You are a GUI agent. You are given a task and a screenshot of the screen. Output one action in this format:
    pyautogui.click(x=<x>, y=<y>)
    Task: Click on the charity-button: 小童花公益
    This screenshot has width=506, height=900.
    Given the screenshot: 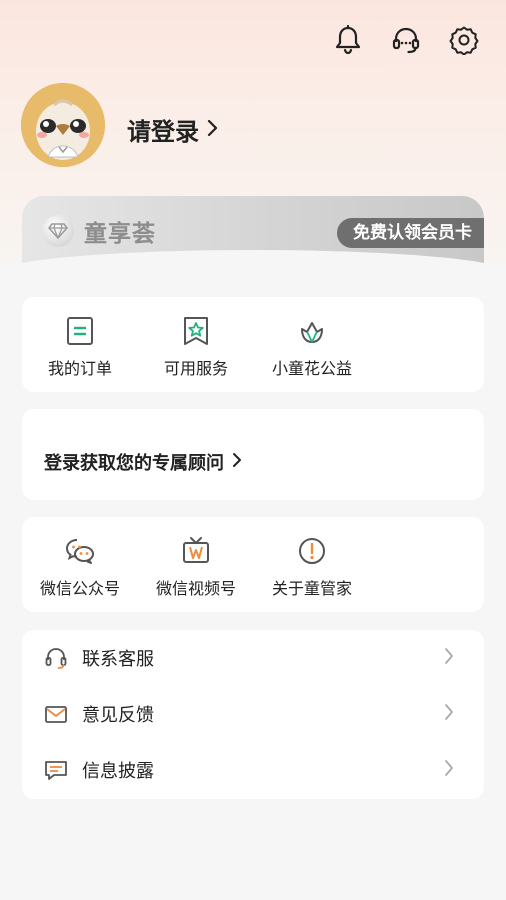 What is the action you would take?
    pyautogui.click(x=312, y=347)
    